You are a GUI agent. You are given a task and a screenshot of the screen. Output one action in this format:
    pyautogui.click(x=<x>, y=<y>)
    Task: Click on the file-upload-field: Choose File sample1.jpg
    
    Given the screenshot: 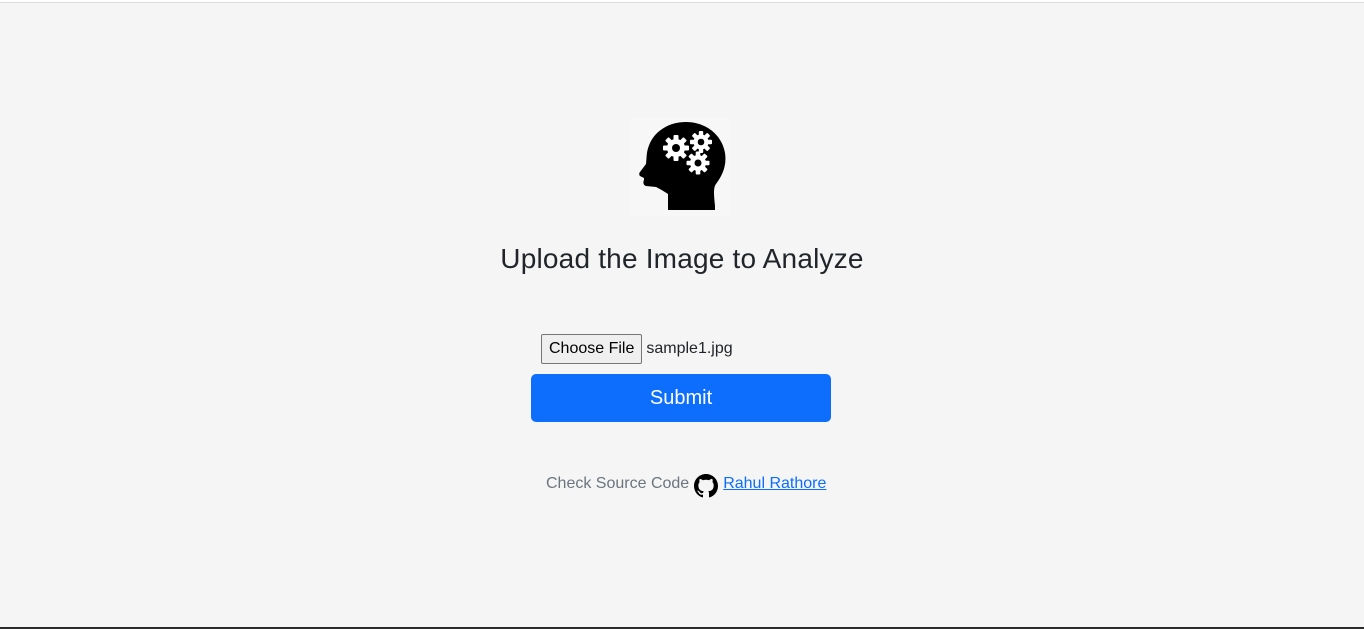 What is the action you would take?
    pyautogui.click(x=637, y=349)
    